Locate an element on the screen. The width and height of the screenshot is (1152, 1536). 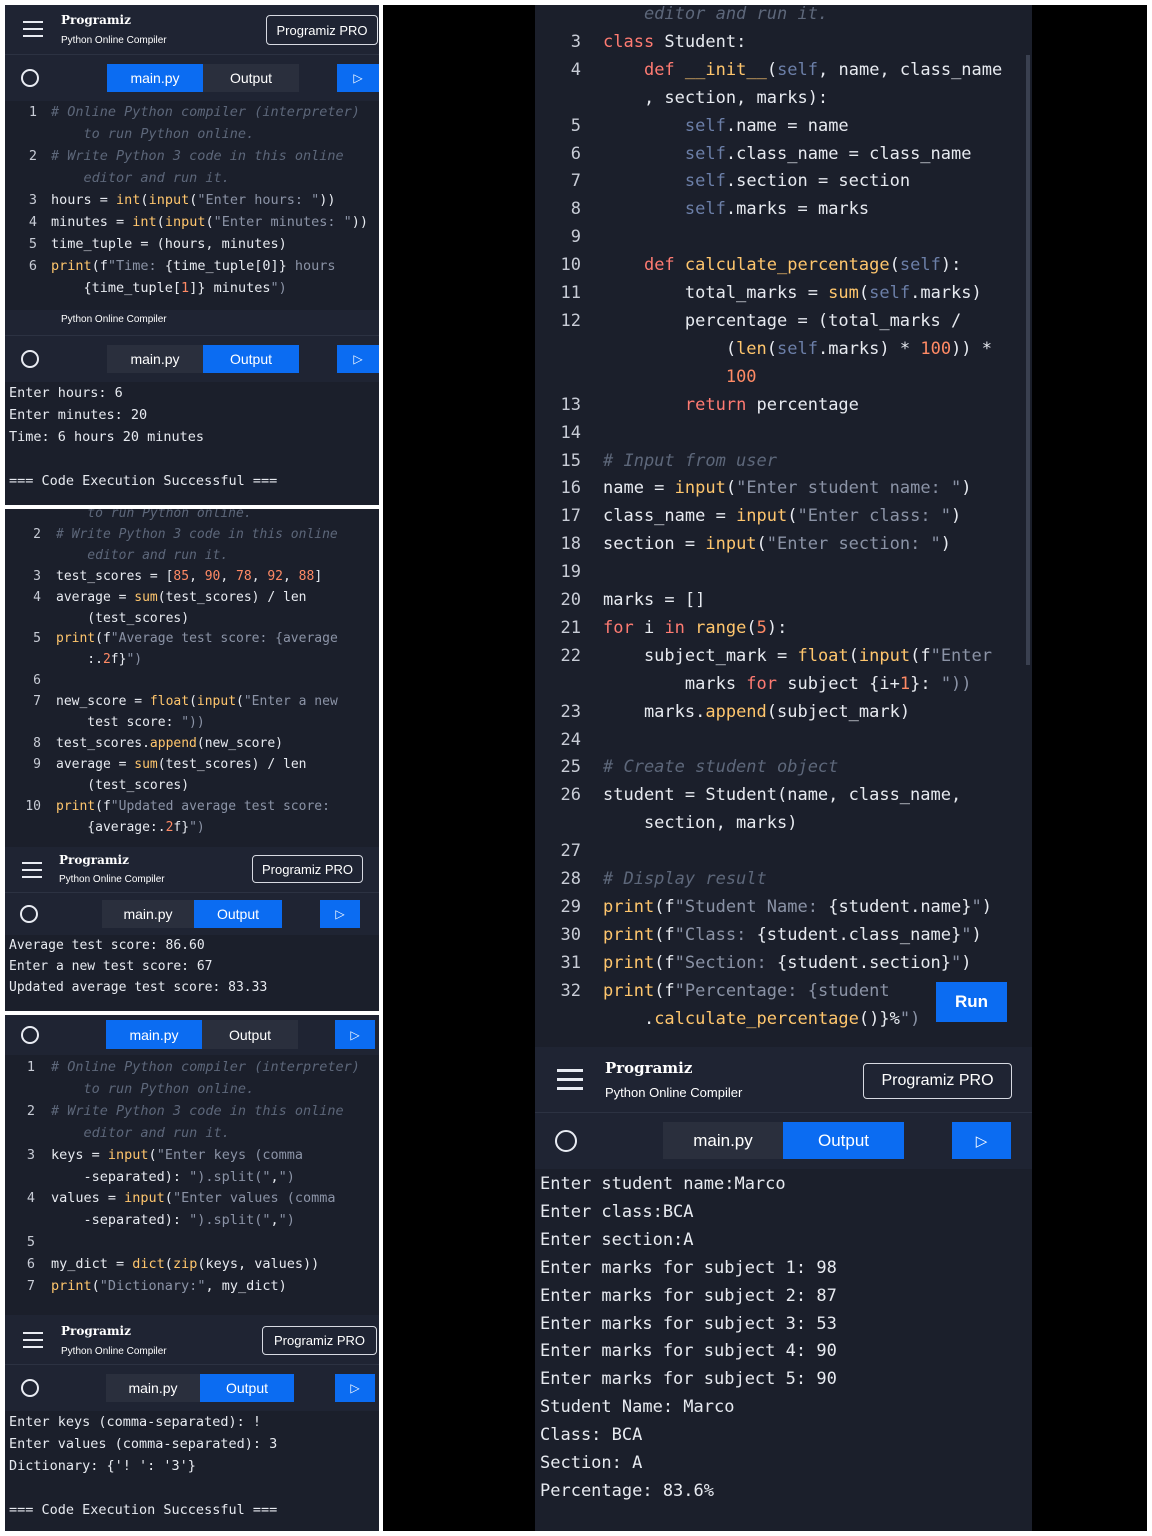
run-button: Run is located at coordinates (971, 1002).